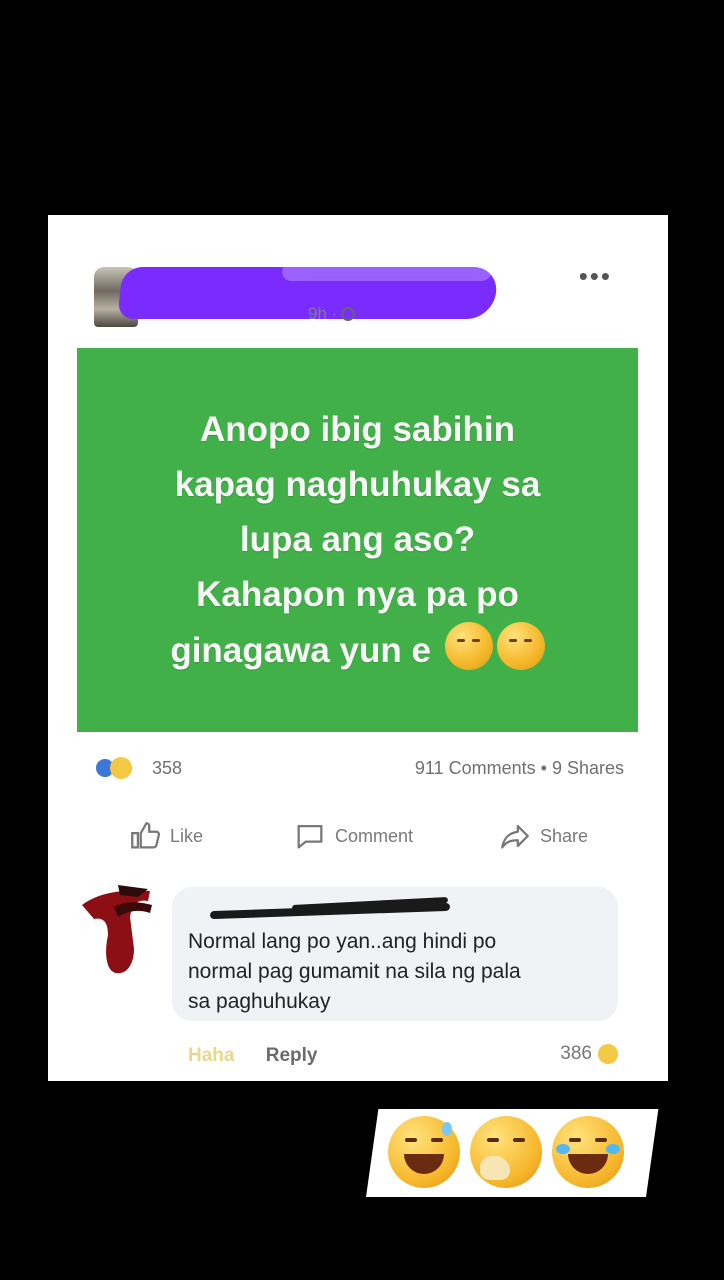 This screenshot has height=1280, width=724. What do you see at coordinates (300, 650) in the screenshot?
I see `post-text-line: ginagawa yun e` at bounding box center [300, 650].